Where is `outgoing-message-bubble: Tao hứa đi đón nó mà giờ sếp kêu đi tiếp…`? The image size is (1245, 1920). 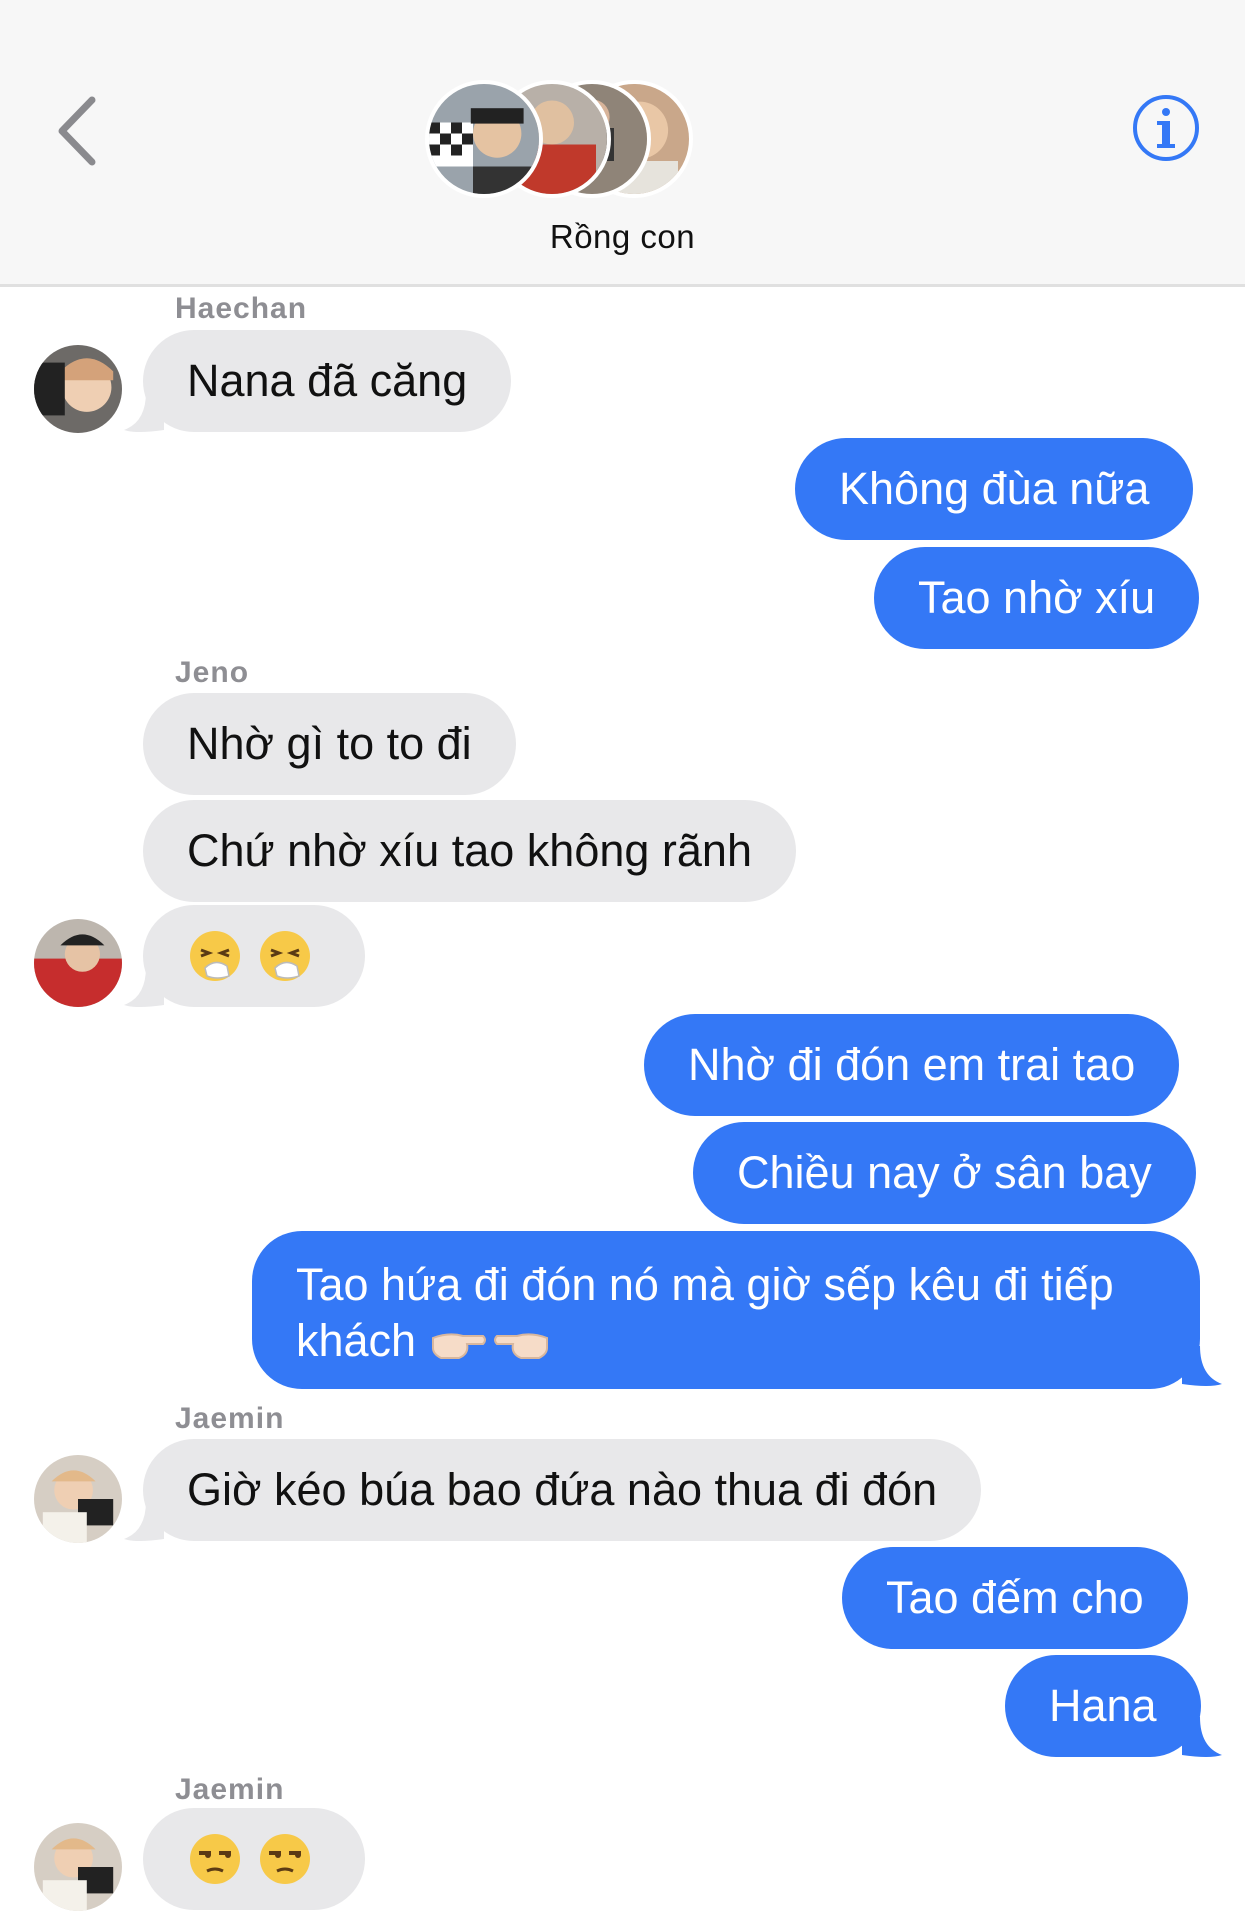 outgoing-message-bubble: Tao hứa đi đón nó mà giờ sếp kêu đi tiếp… is located at coordinates (726, 1310).